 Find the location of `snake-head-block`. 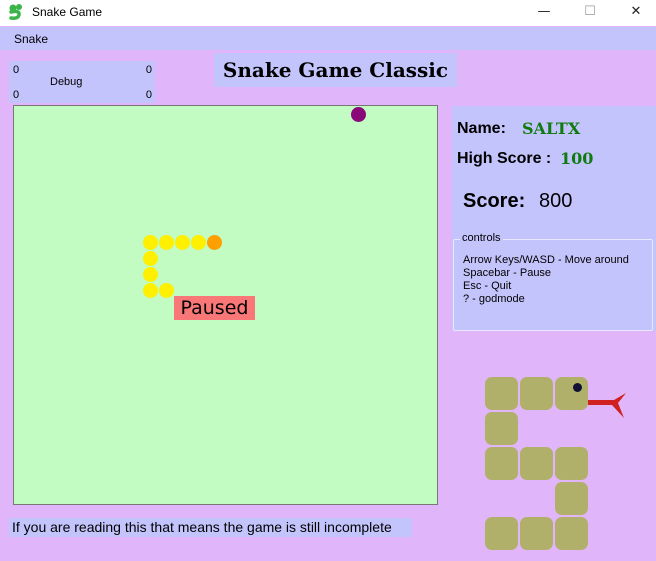

snake-head-block is located at coordinates (571, 393).